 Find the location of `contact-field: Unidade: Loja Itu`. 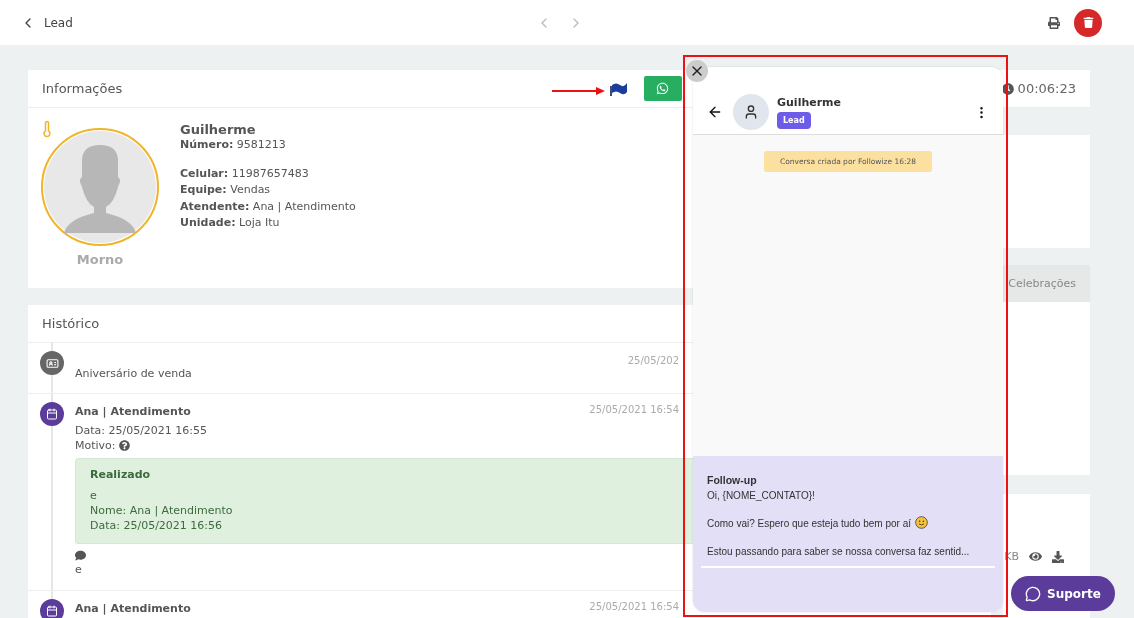

contact-field: Unidade: Loja Itu is located at coordinates (268, 223).